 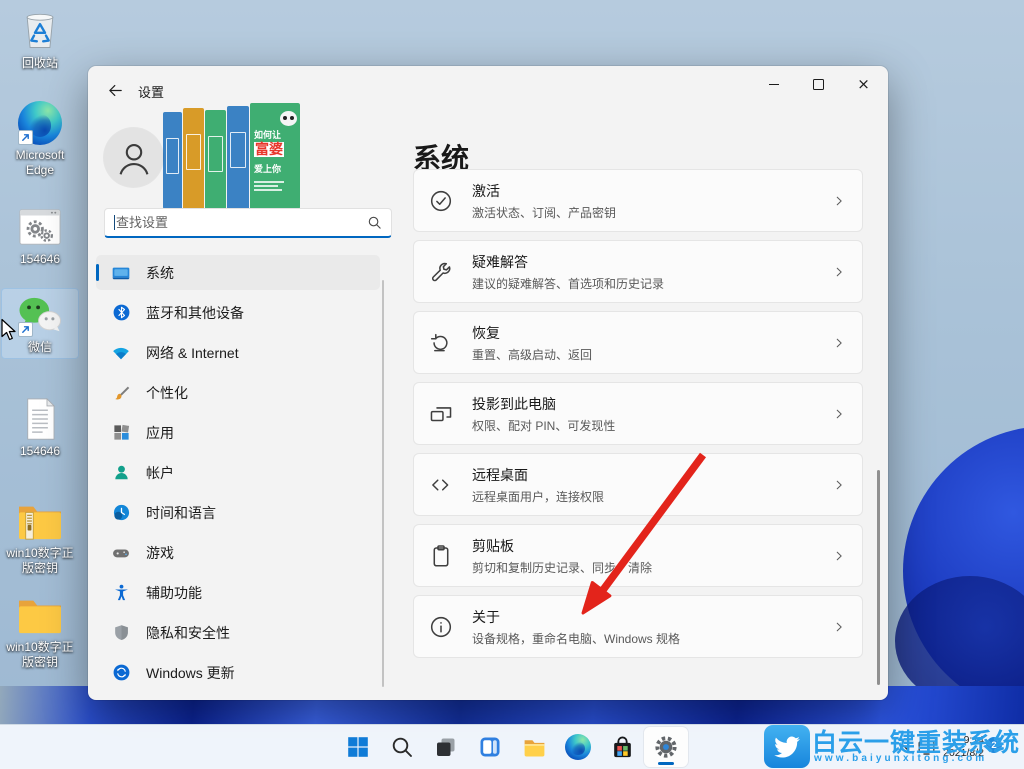 I want to click on person-icon, so click(x=133, y=159).